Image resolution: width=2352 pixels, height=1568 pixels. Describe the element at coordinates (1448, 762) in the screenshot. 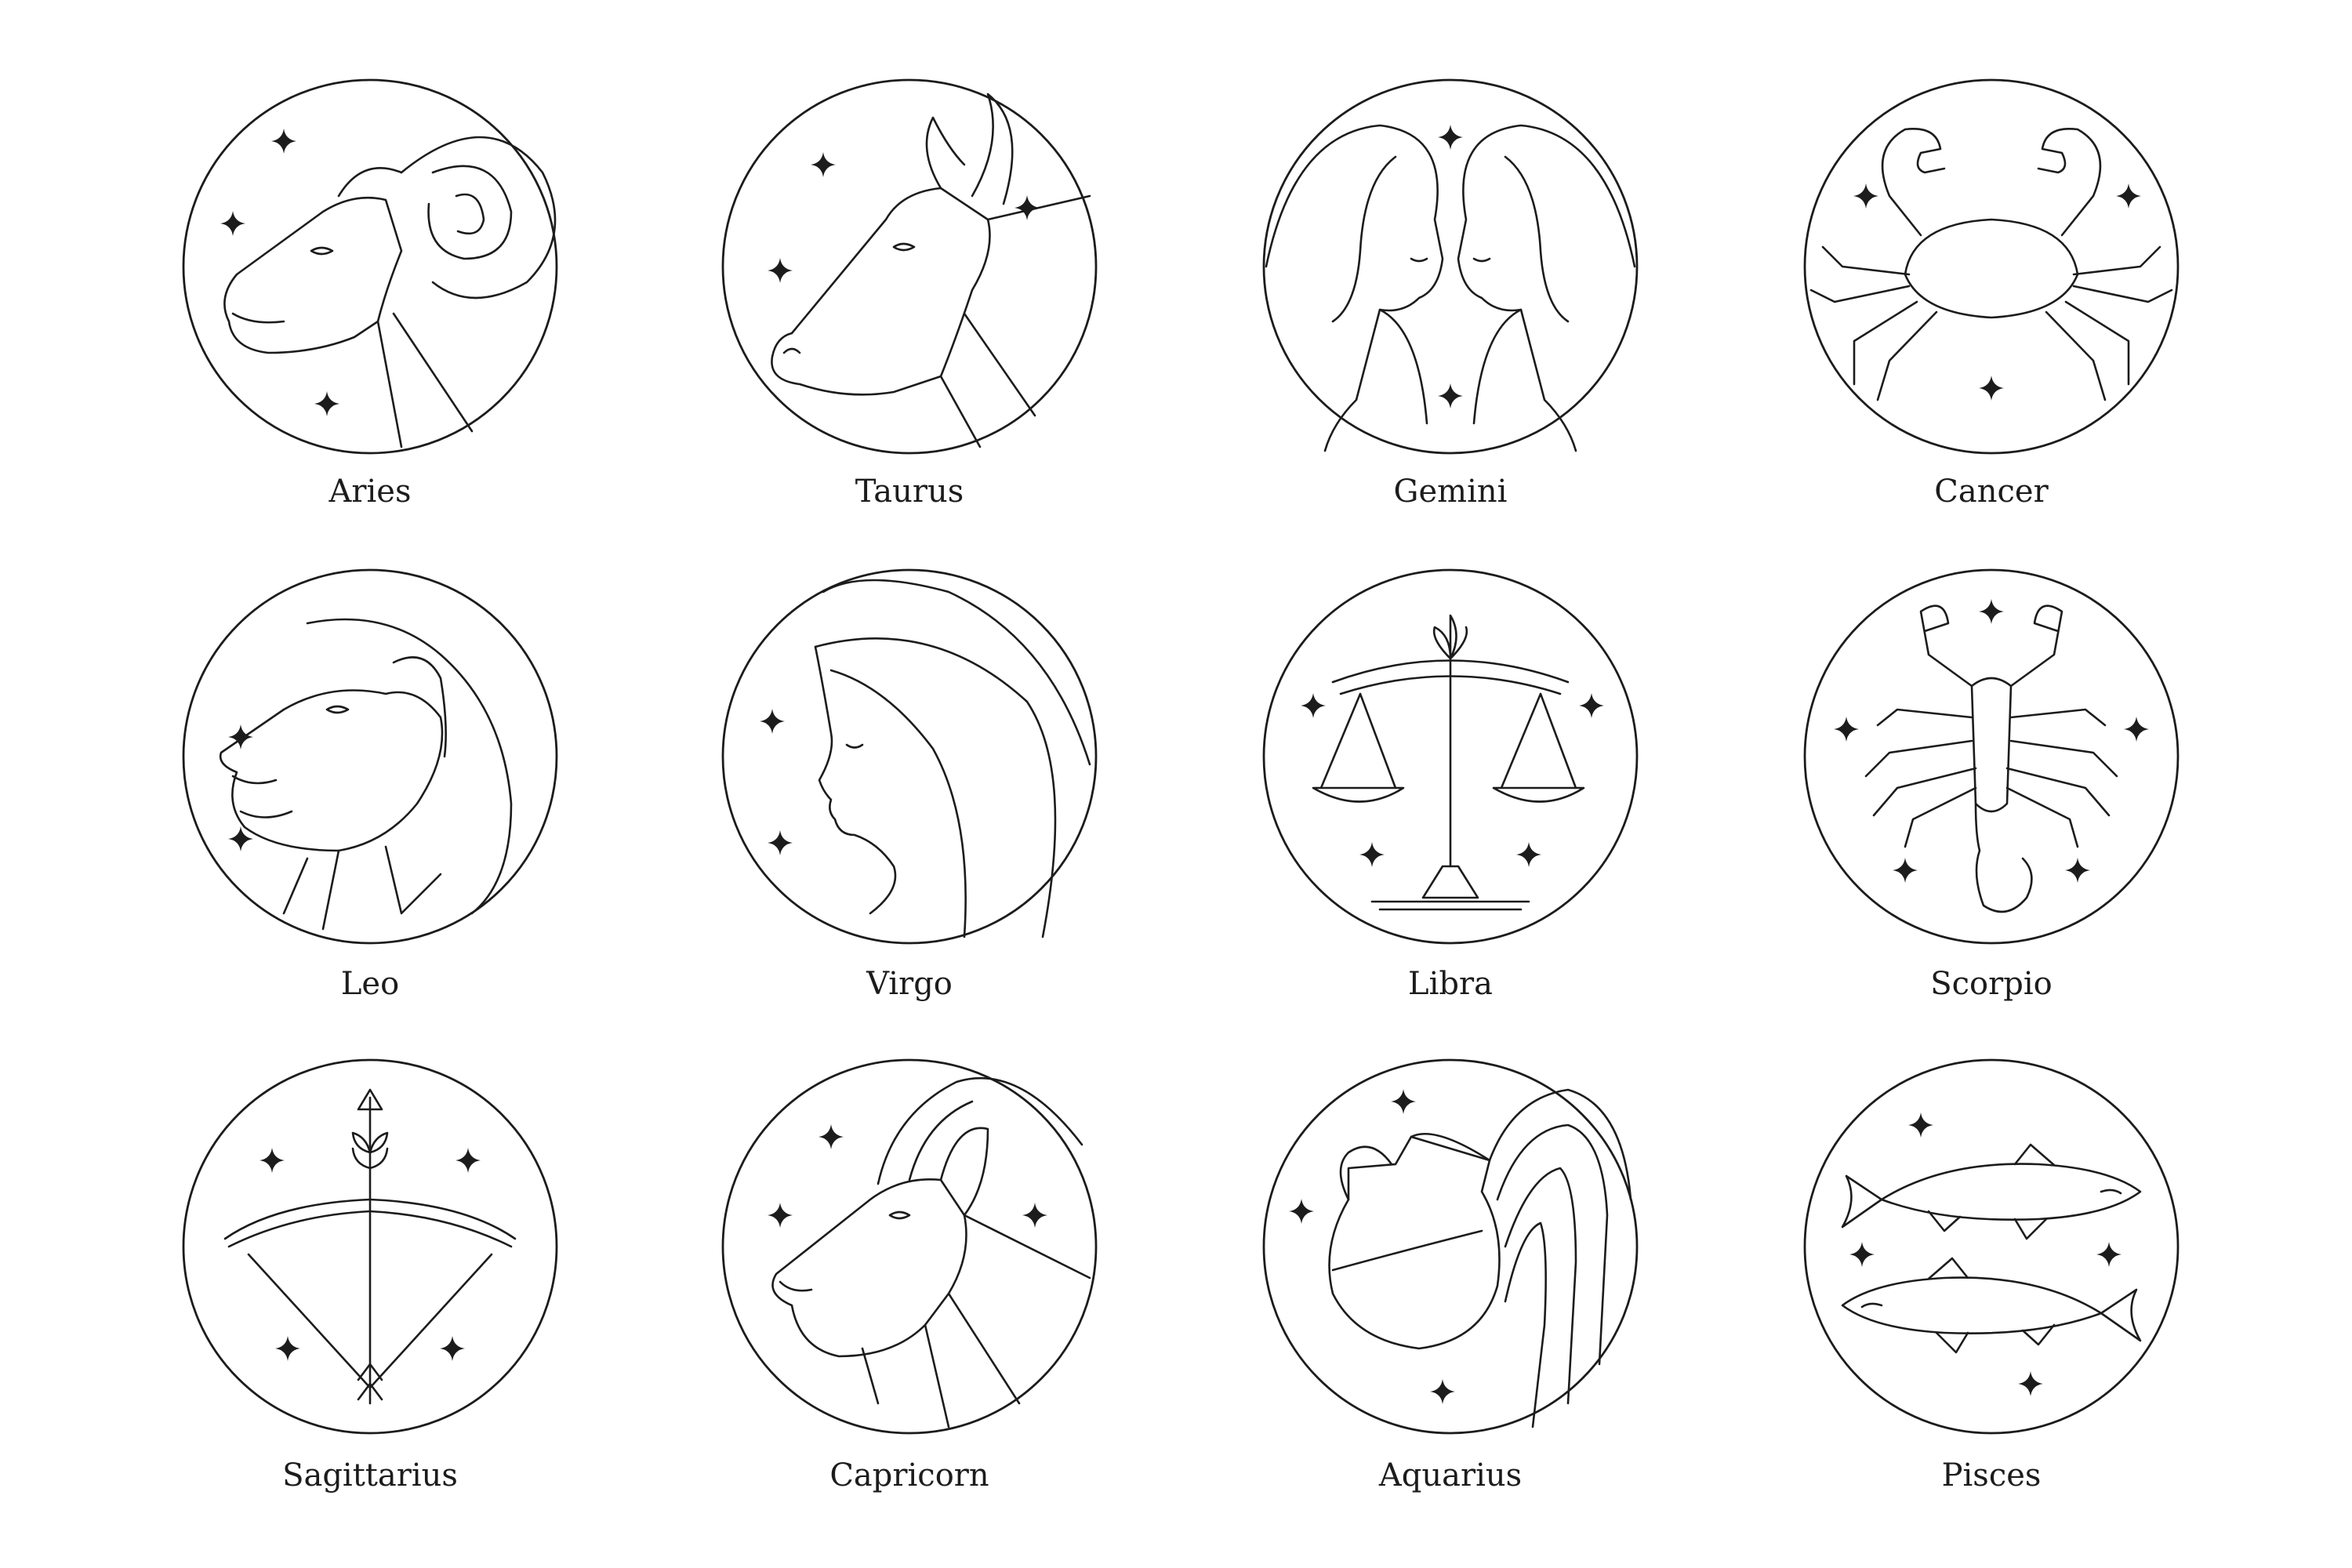

I see `scales-icon` at that location.